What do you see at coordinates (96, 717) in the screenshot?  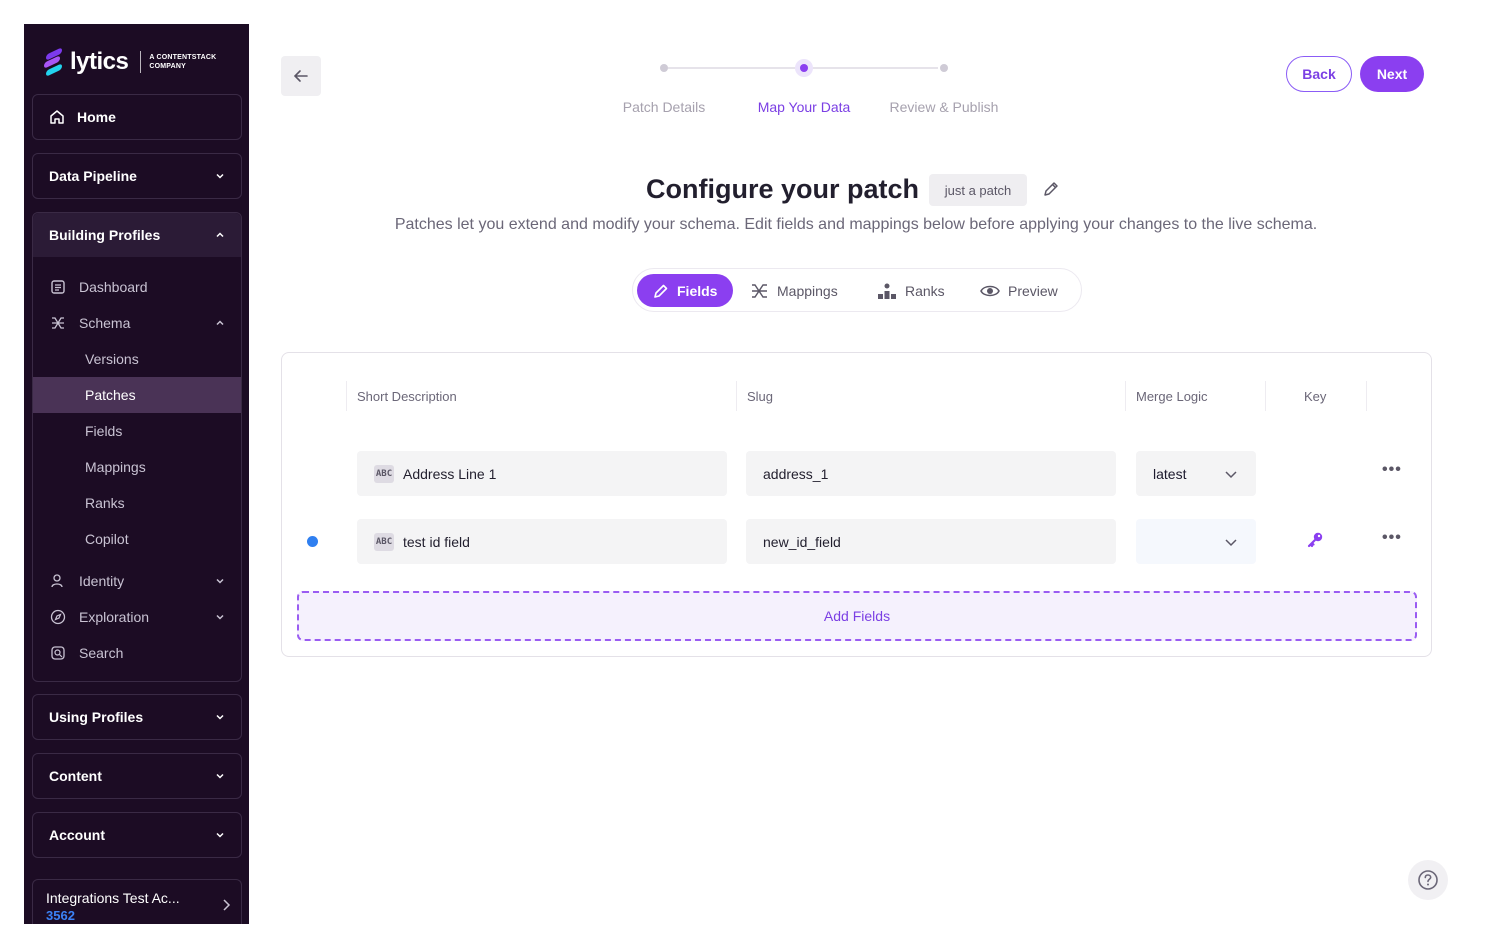 I see `sidebar-item-label: Using Profiles` at bounding box center [96, 717].